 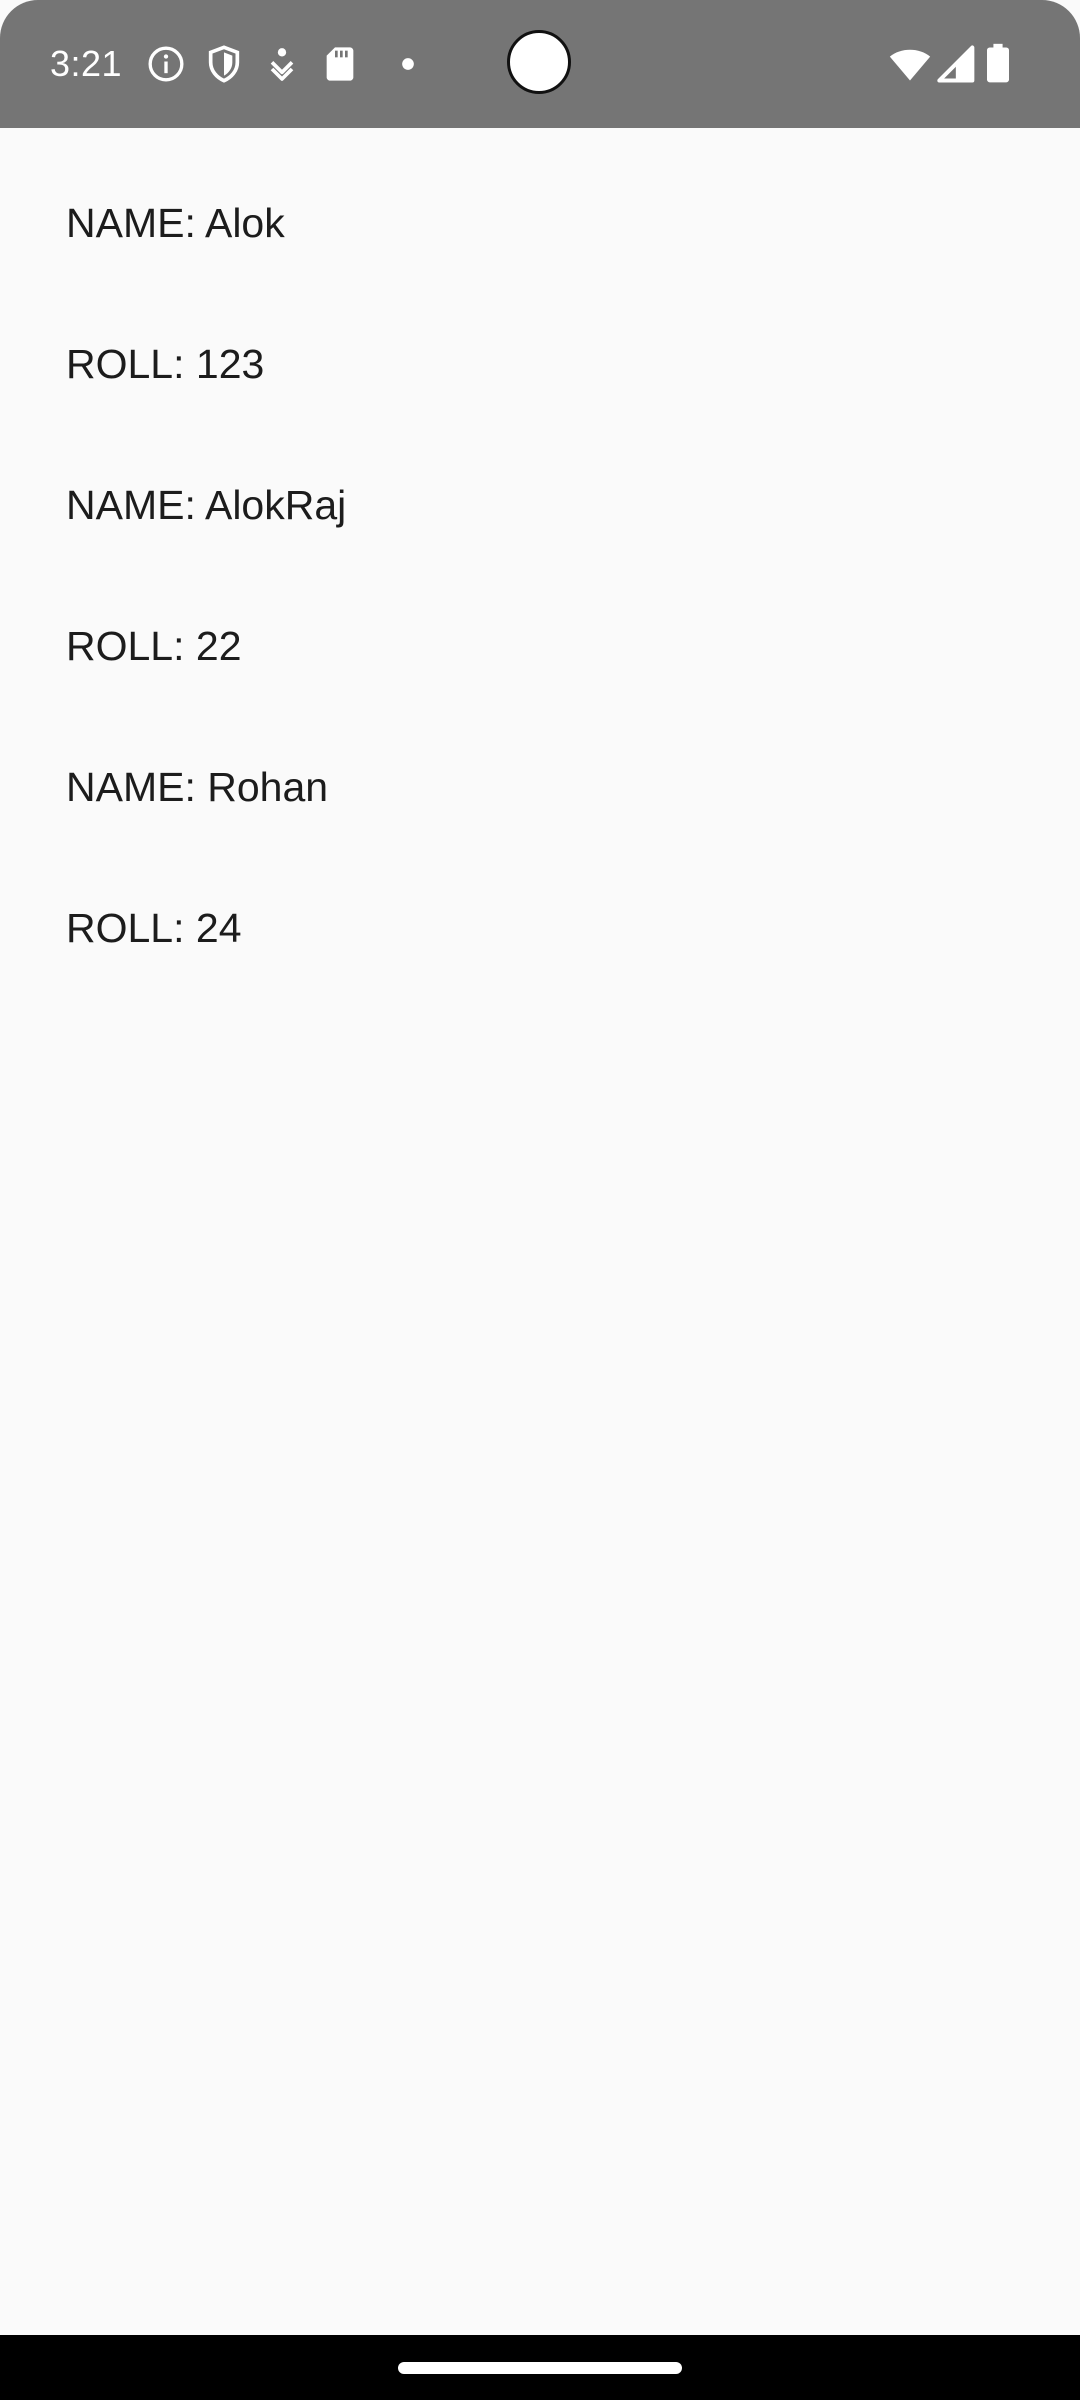 I want to click on record-name: NAME: AlokRaj, so click(x=206, y=505).